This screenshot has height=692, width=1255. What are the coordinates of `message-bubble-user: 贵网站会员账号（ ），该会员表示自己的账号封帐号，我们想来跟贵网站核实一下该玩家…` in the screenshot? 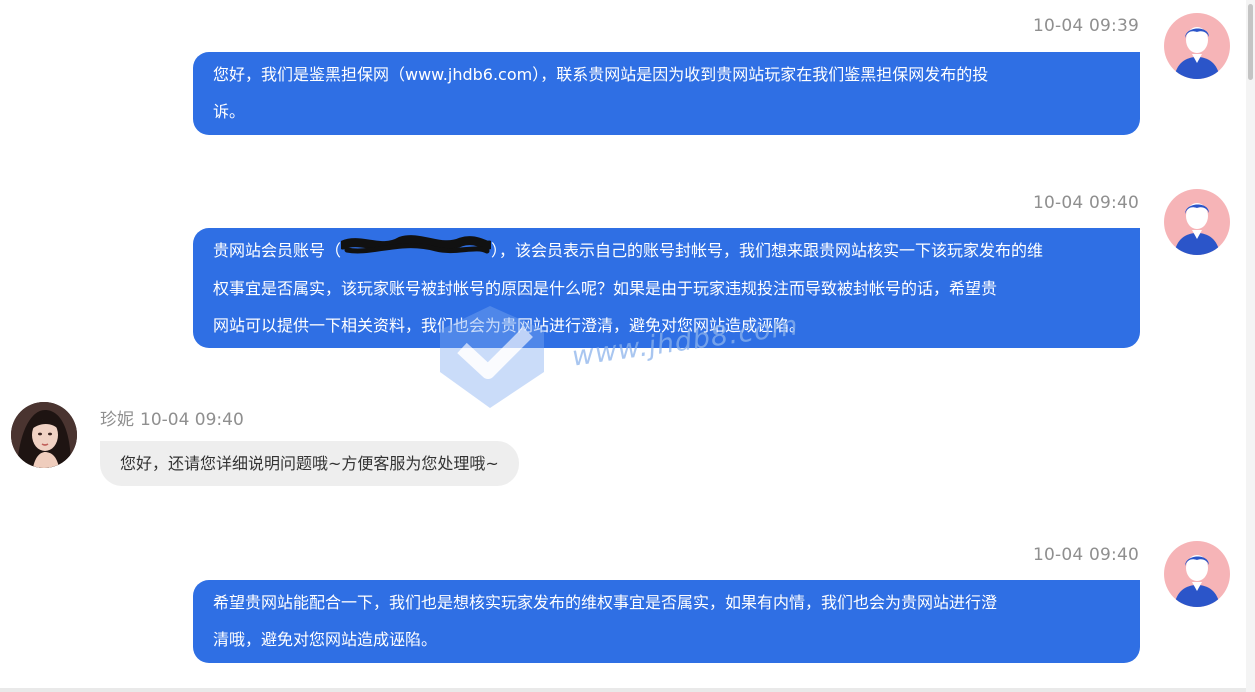 It's located at (666, 288).